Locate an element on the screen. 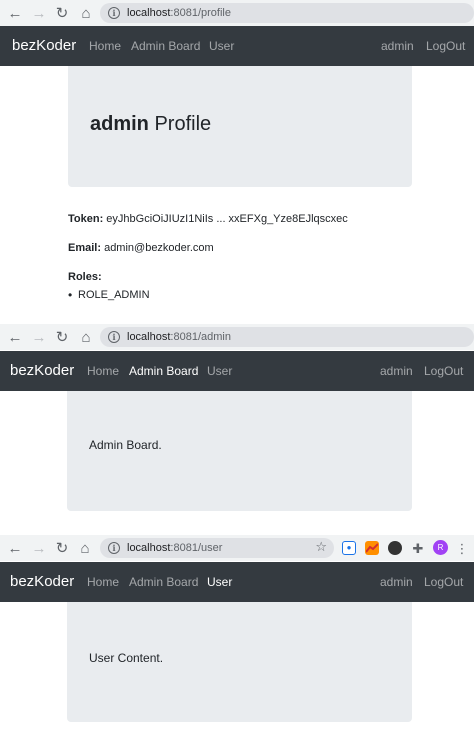  roles-label: Roles: is located at coordinates (85, 277).